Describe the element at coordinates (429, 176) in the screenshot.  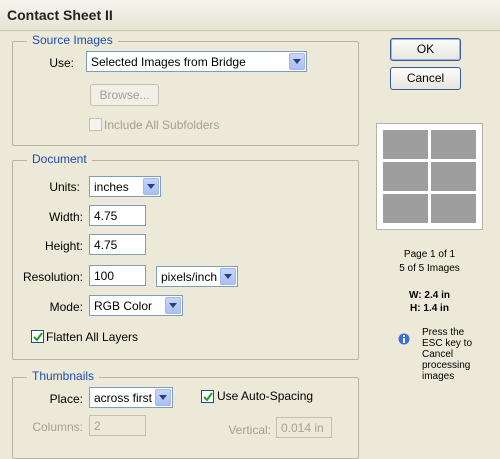
I see `layout-preview` at that location.